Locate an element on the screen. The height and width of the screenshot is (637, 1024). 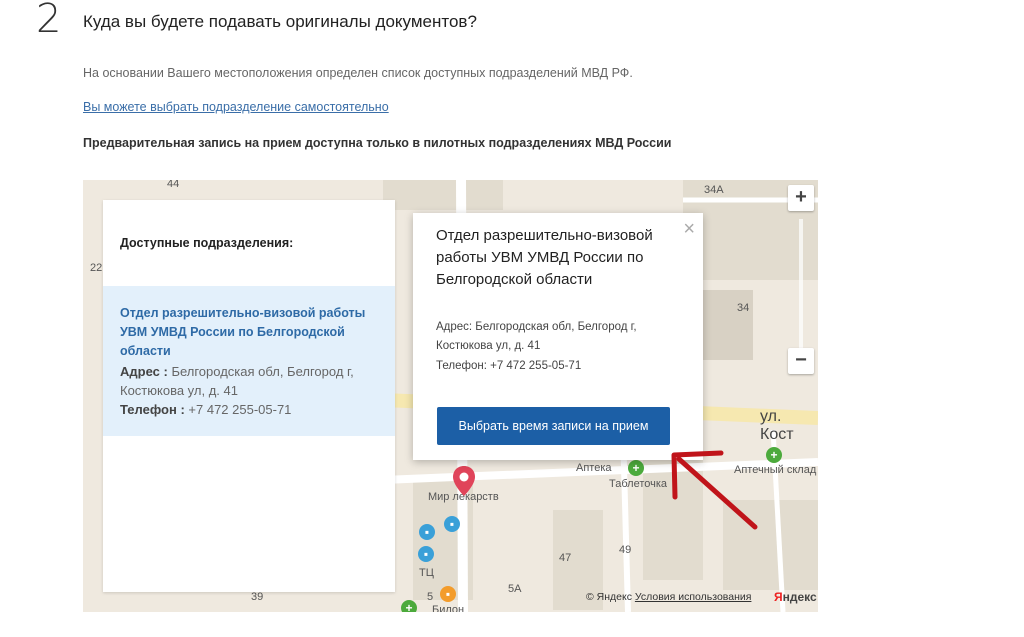
map-label-47: 47 is located at coordinates (565, 558).